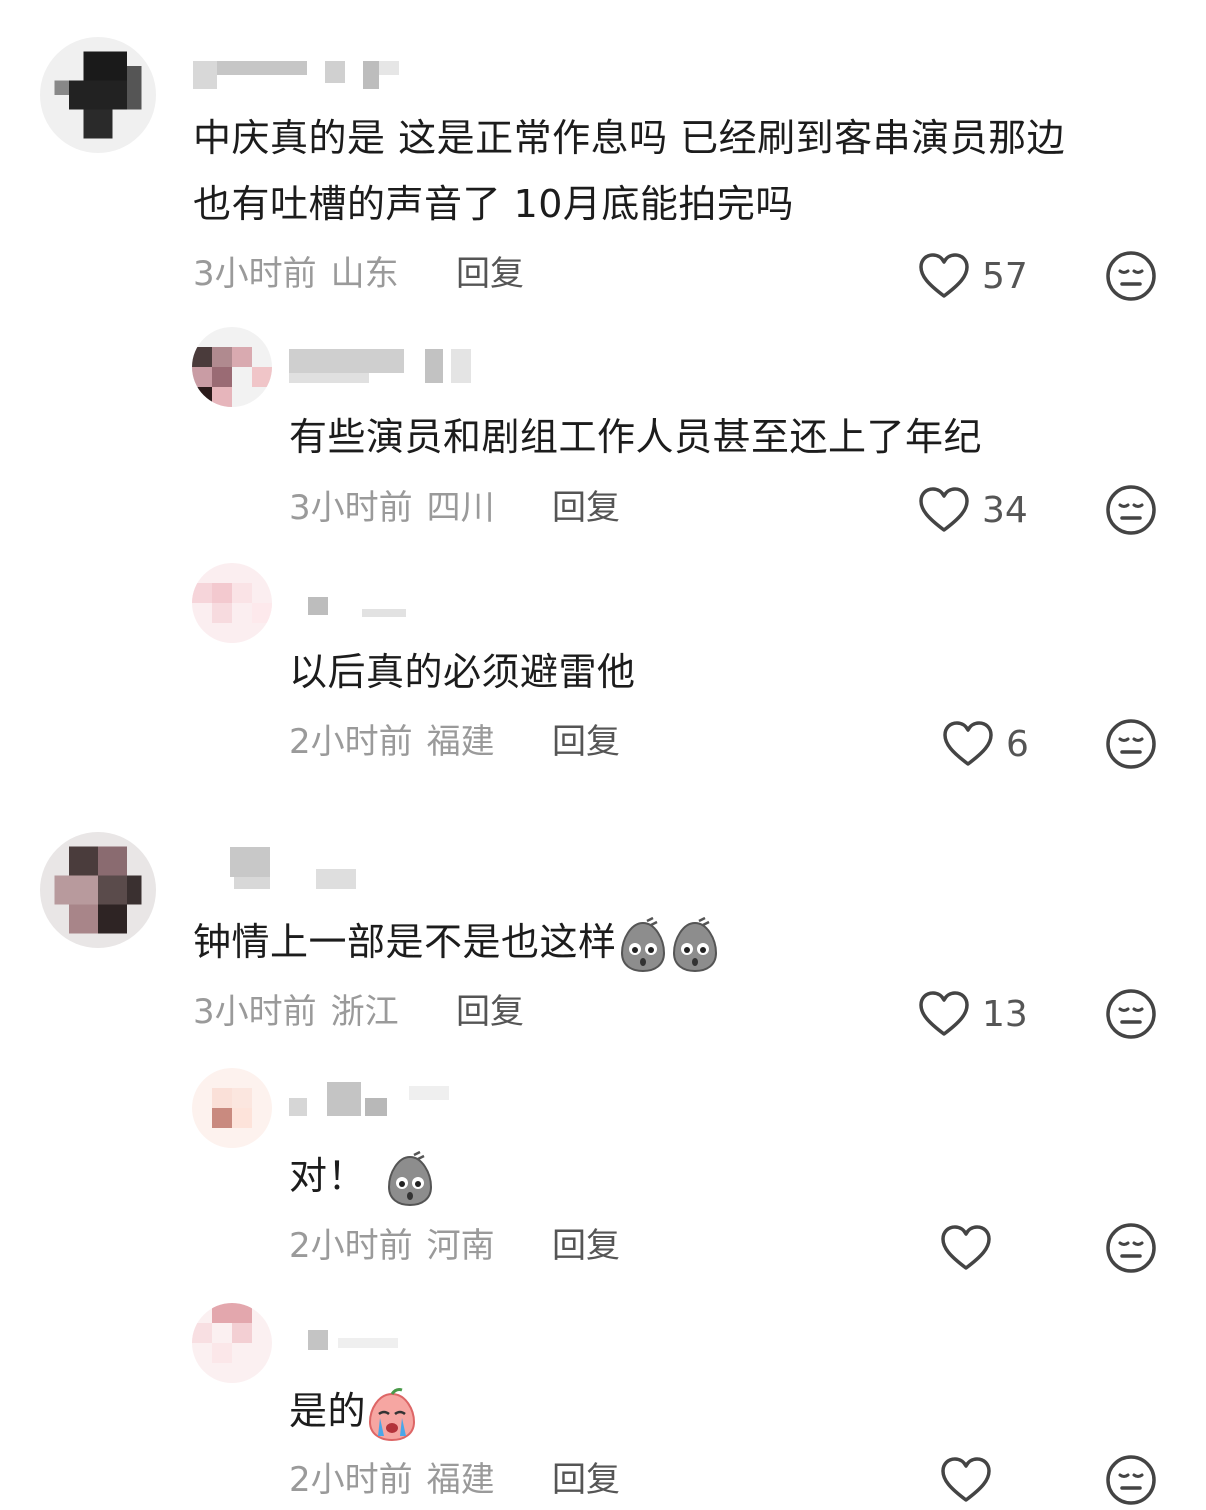 This screenshot has width=1206, height=1510. I want to click on comment-text-content: 是的, so click(328, 1411).